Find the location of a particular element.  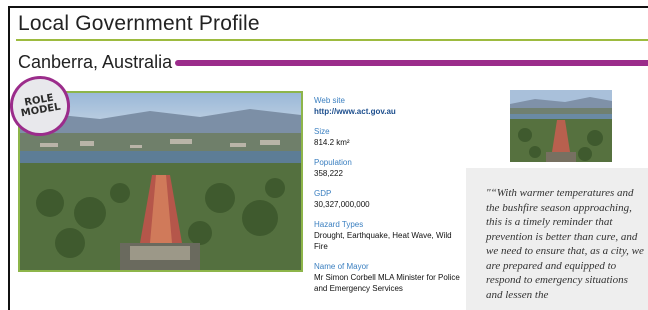

info-gdp: GDP 30,327,000,000 is located at coordinates (389, 199).